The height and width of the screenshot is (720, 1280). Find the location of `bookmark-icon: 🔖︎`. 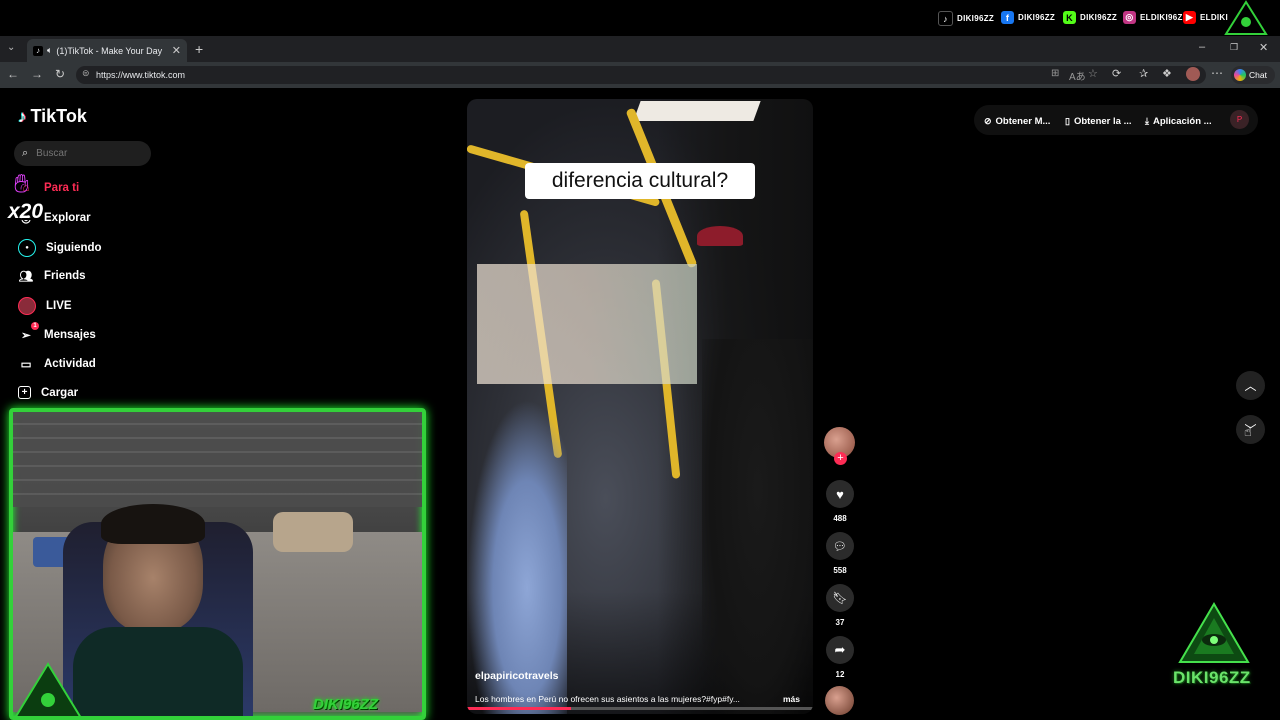

bookmark-icon: 🔖︎ is located at coordinates (840, 598).